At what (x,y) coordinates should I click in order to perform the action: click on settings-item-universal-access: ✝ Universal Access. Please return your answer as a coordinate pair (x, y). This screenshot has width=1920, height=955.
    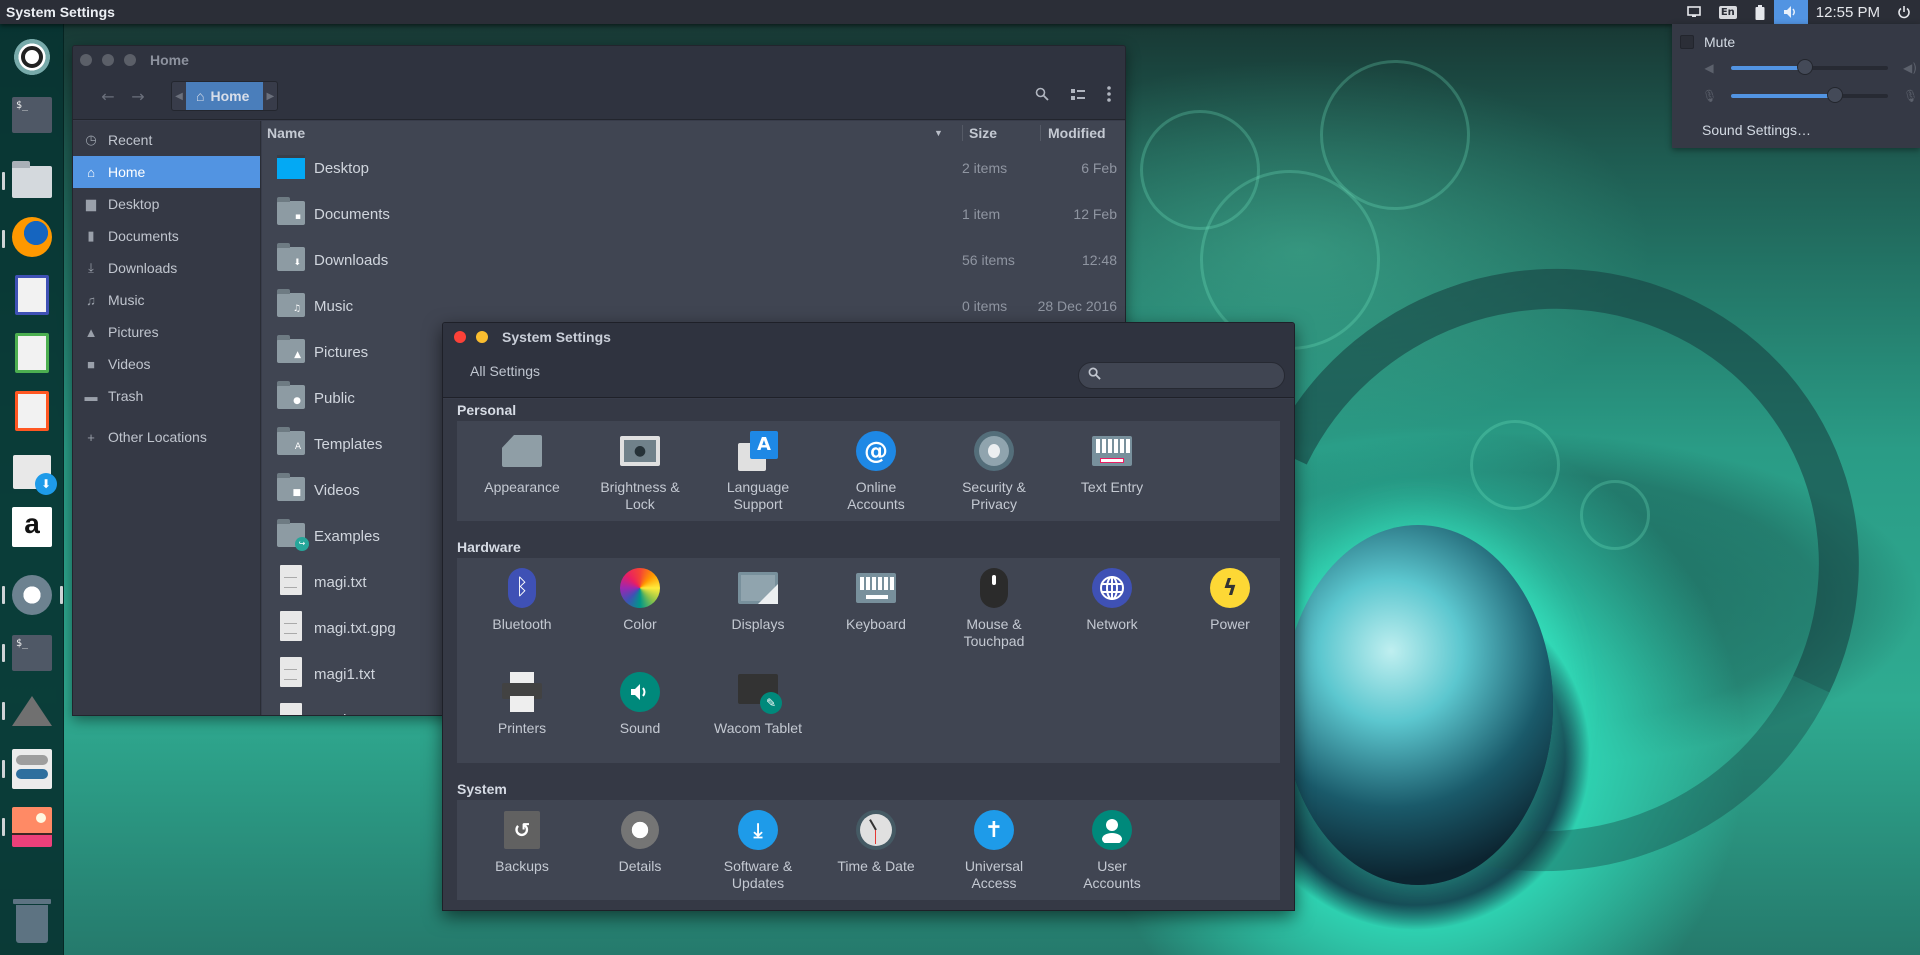
    Looking at the image, I should click on (994, 851).